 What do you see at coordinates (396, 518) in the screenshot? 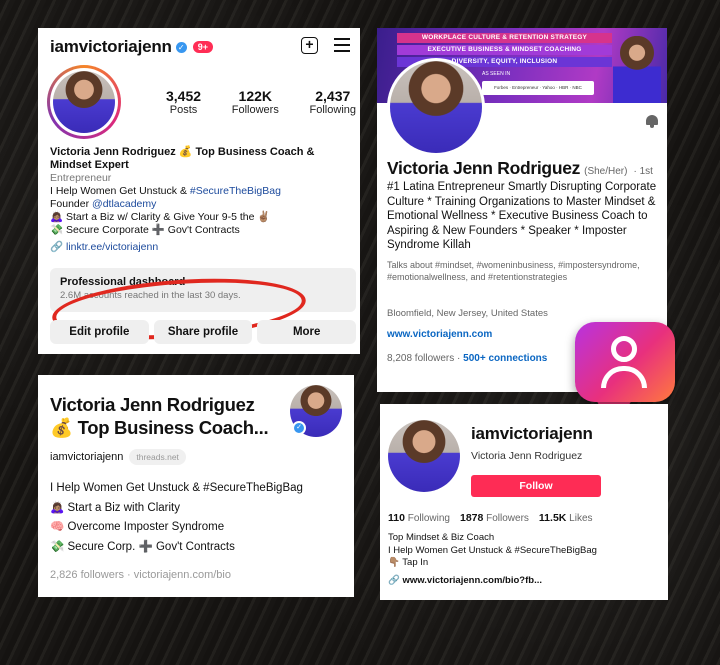
I see `stat-value: 110` at bounding box center [396, 518].